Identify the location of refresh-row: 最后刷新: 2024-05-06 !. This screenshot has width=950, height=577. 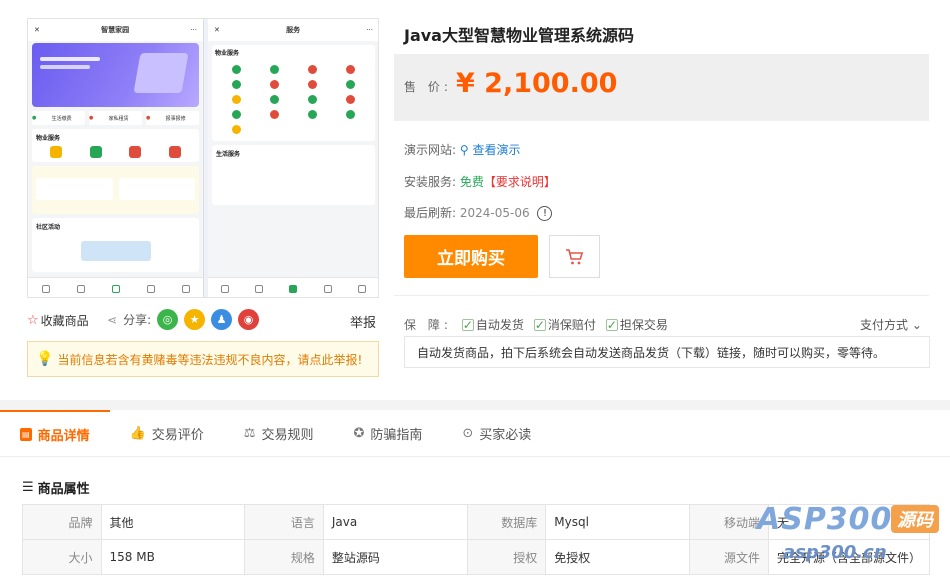
(478, 212).